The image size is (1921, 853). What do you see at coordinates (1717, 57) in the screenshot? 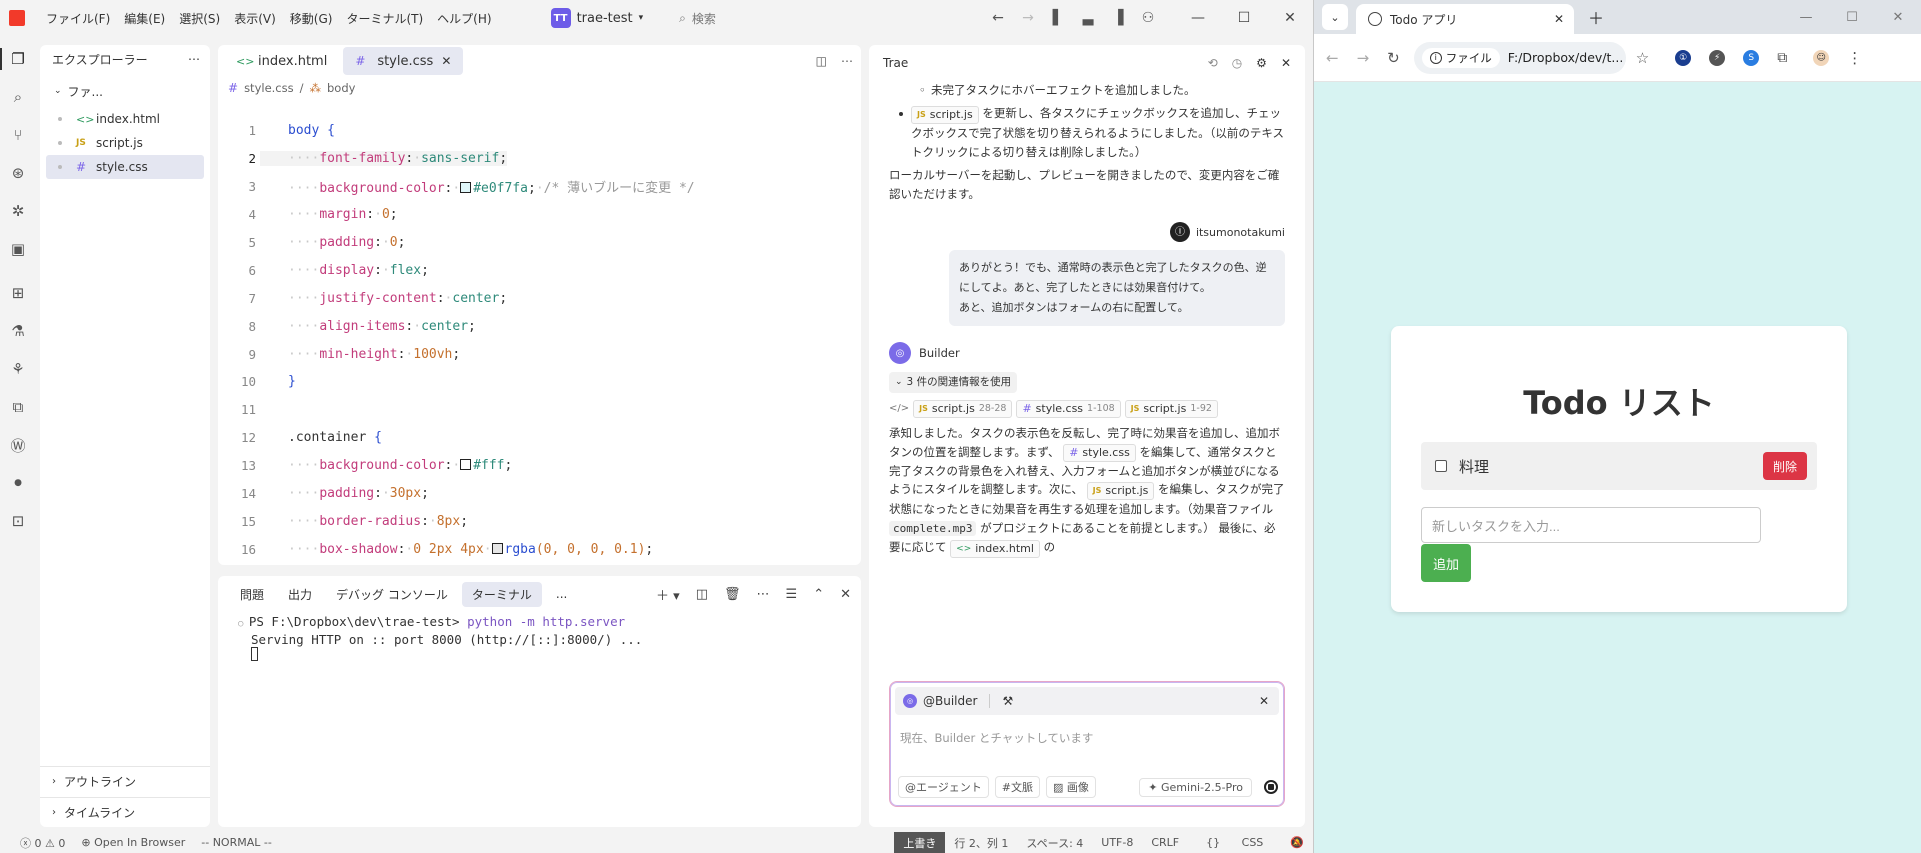
I see `extension-icon: ⚡` at bounding box center [1717, 57].